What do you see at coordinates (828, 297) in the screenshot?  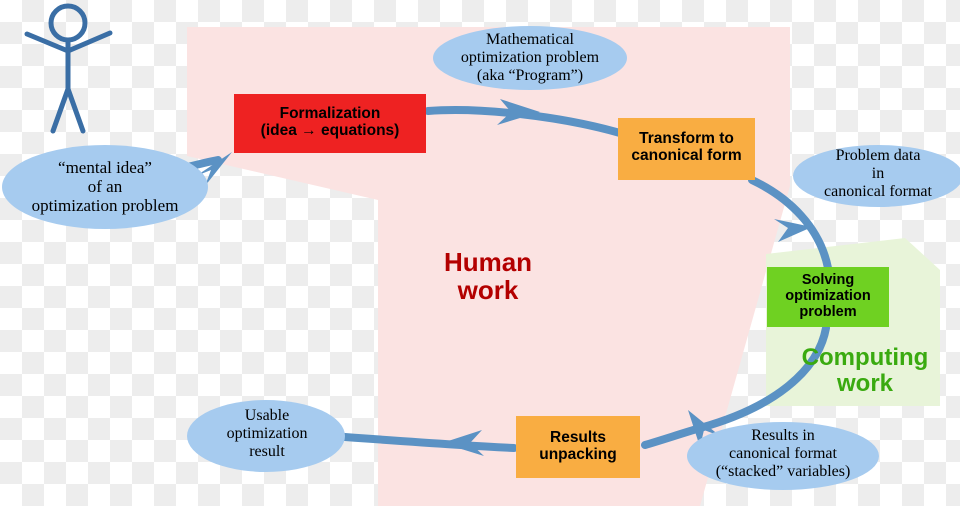 I see `box-solving` at bounding box center [828, 297].